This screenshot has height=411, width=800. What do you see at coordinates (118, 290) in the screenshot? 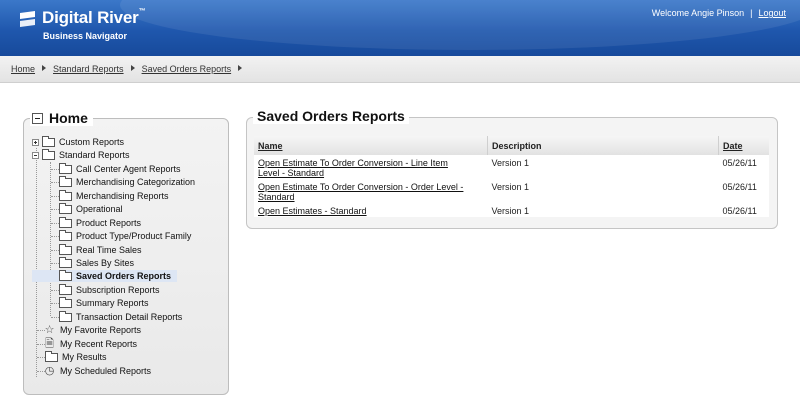
I see `tree-item-label: Subscription Reports` at bounding box center [118, 290].